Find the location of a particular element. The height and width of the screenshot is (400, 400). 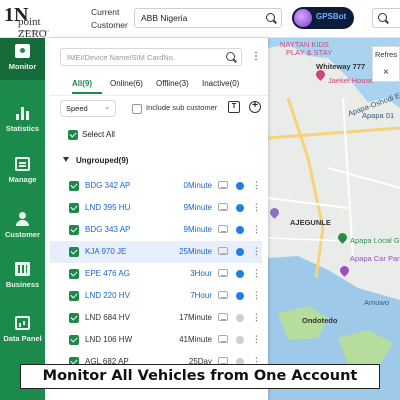

vehicle-row: LND 395 HU 9Minute ⋮ is located at coordinates (156, 208).